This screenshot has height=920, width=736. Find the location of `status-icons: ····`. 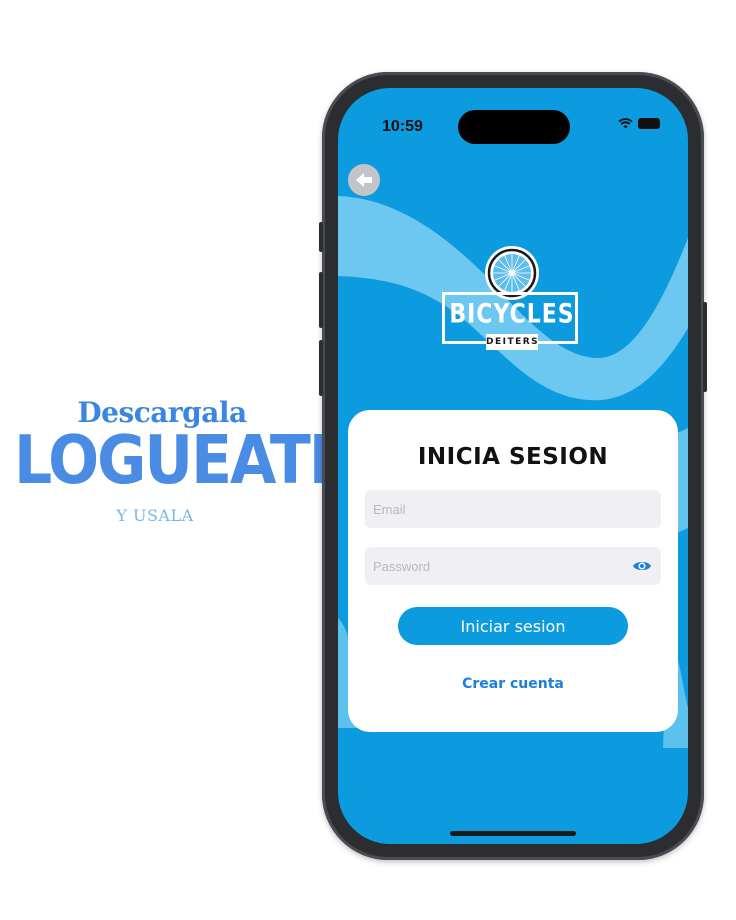

status-icons: ···· is located at coordinates (628, 123).